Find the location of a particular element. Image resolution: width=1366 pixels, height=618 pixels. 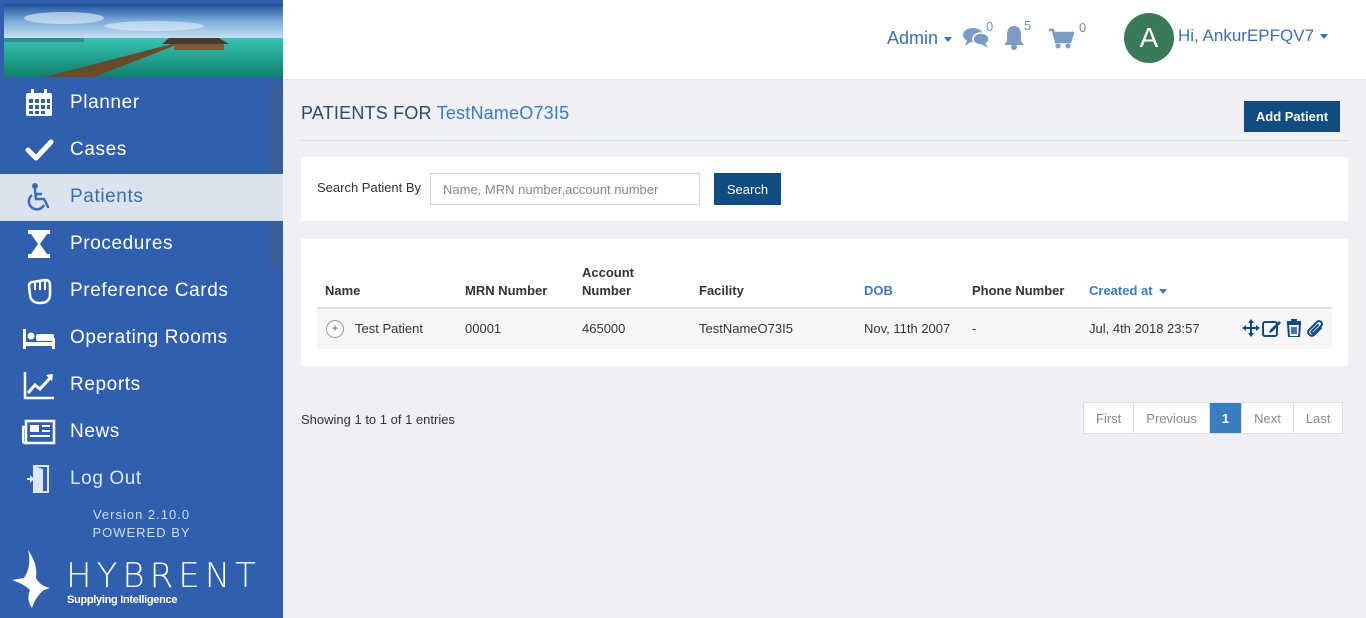

bell-icon is located at coordinates (1014, 39).